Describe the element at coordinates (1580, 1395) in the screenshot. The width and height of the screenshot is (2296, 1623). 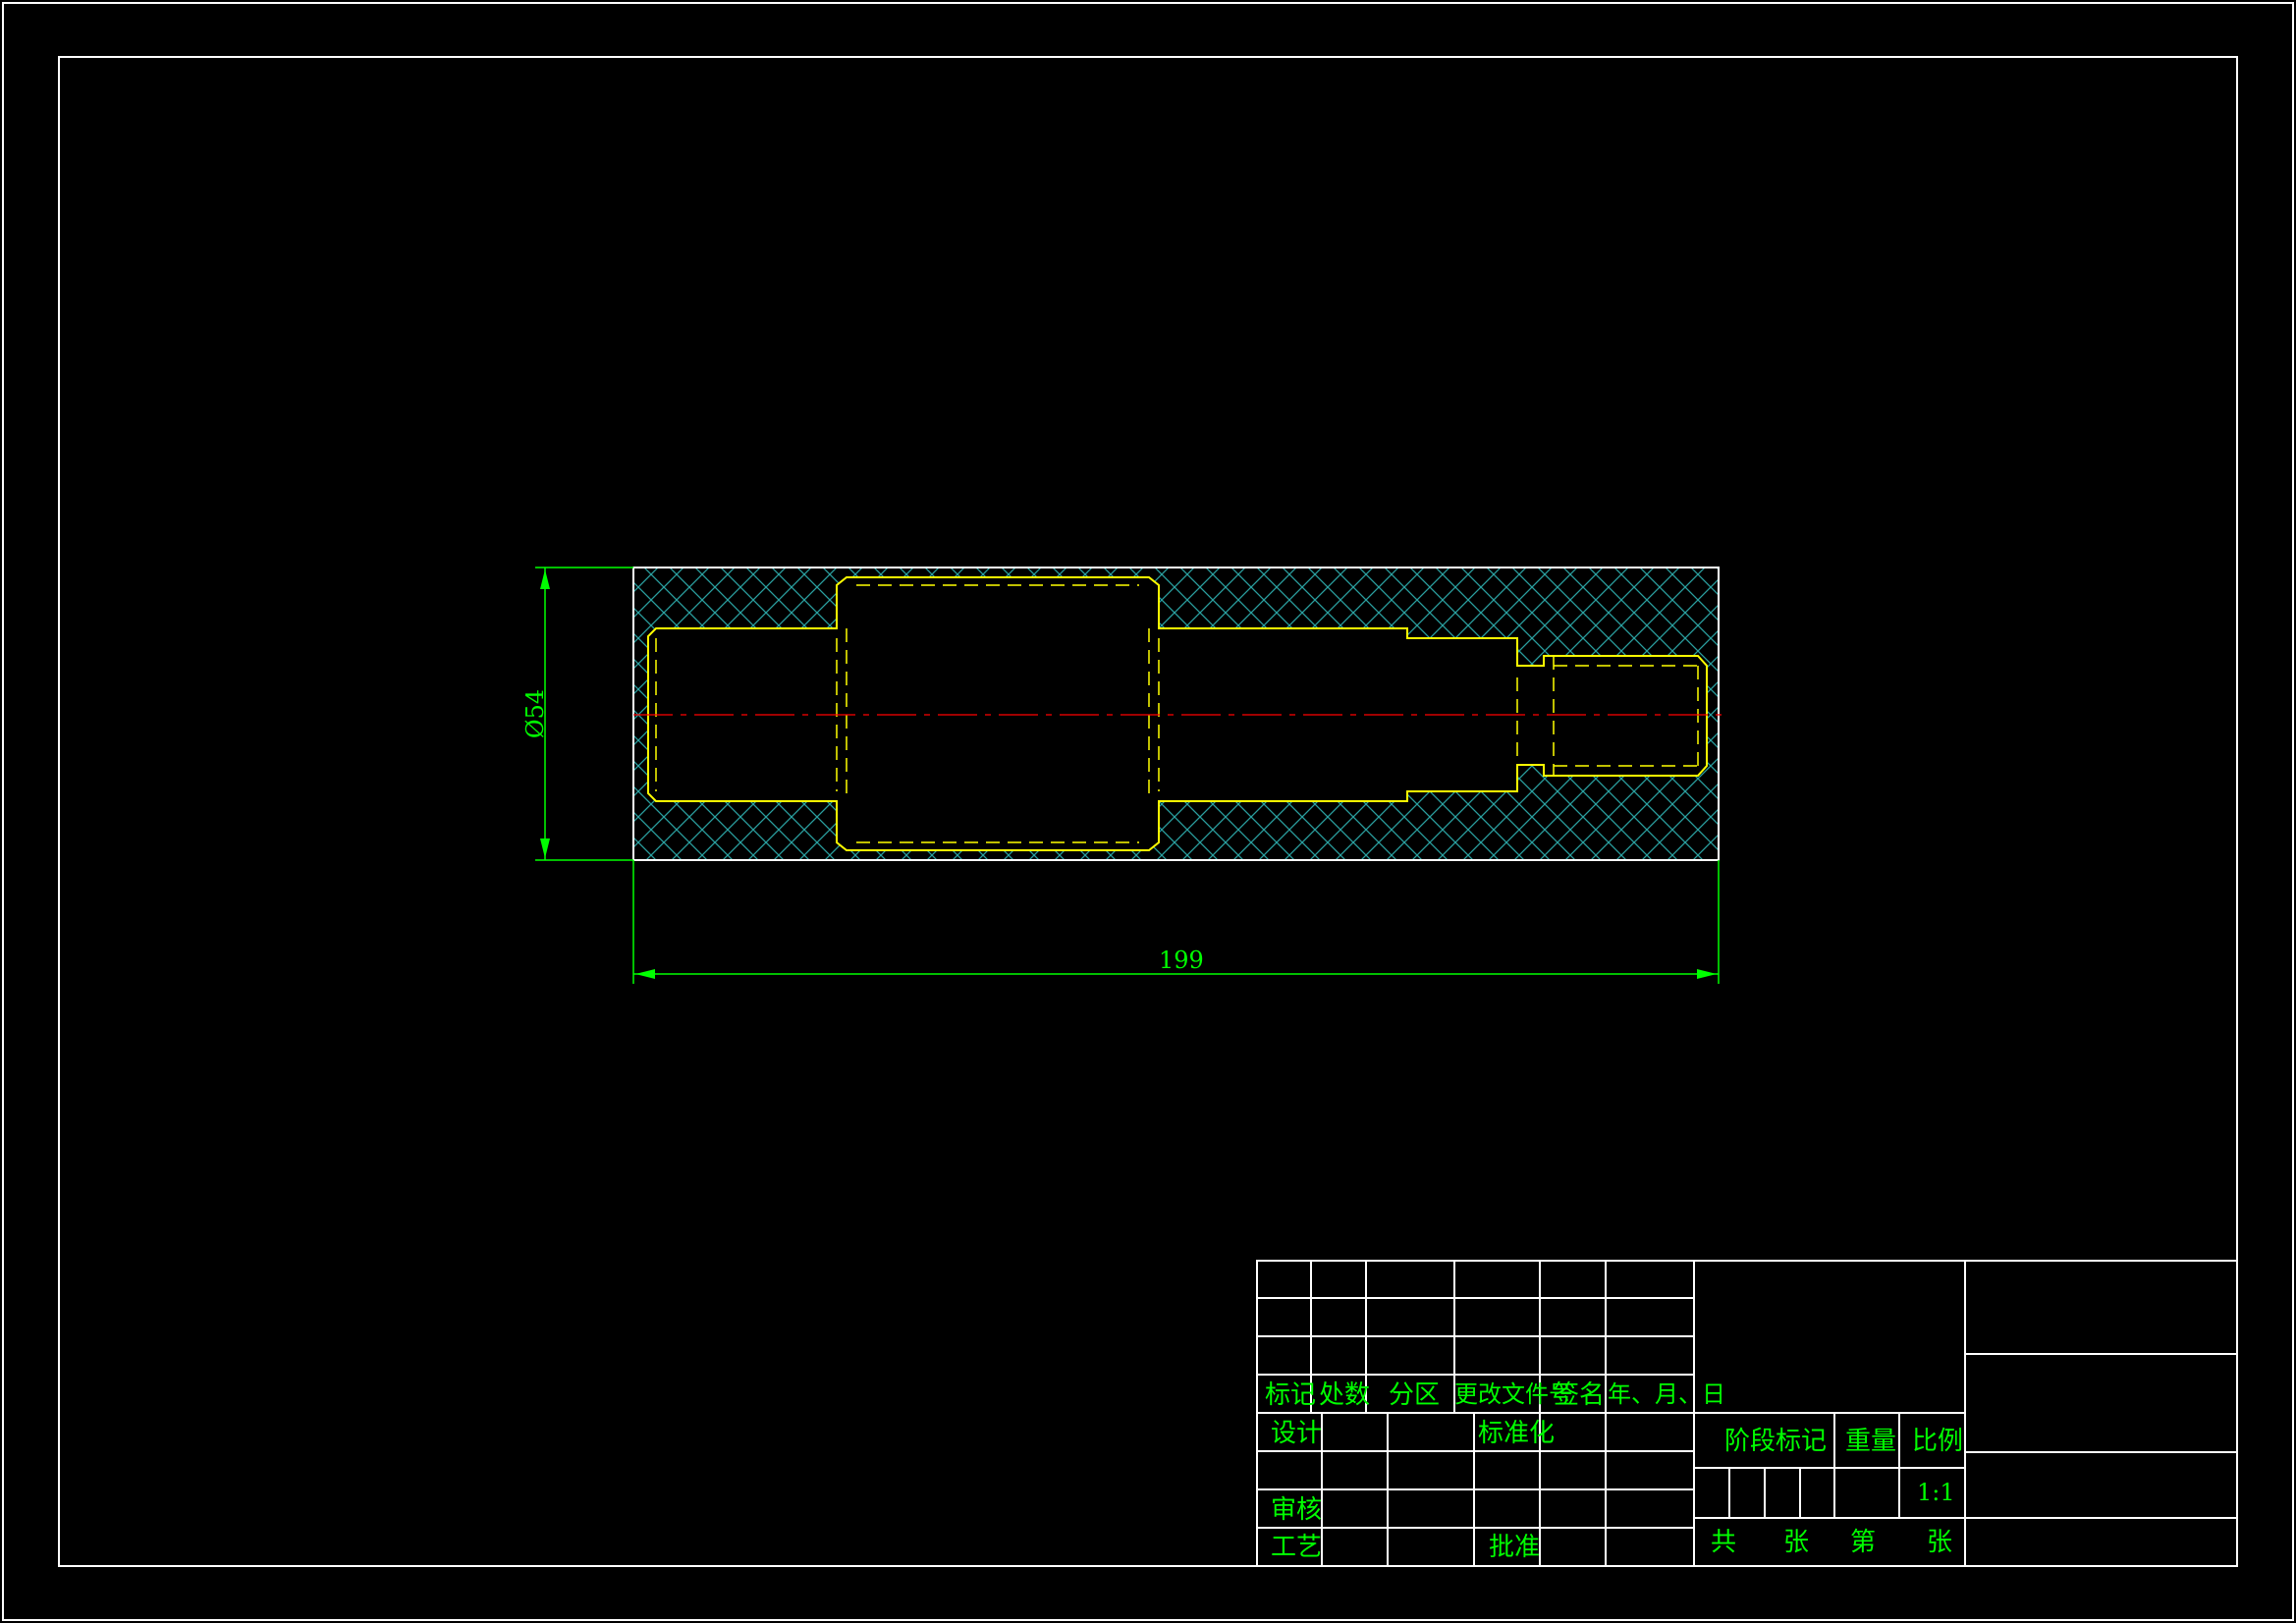
I see `tb-signature-label: 签名` at that location.